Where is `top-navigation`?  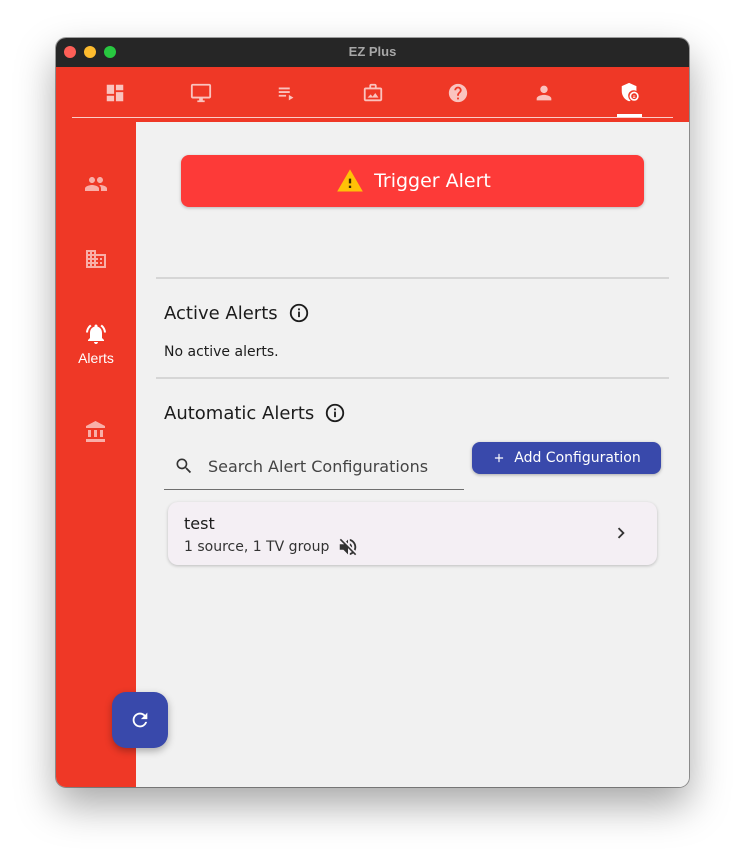
top-navigation is located at coordinates (372, 94).